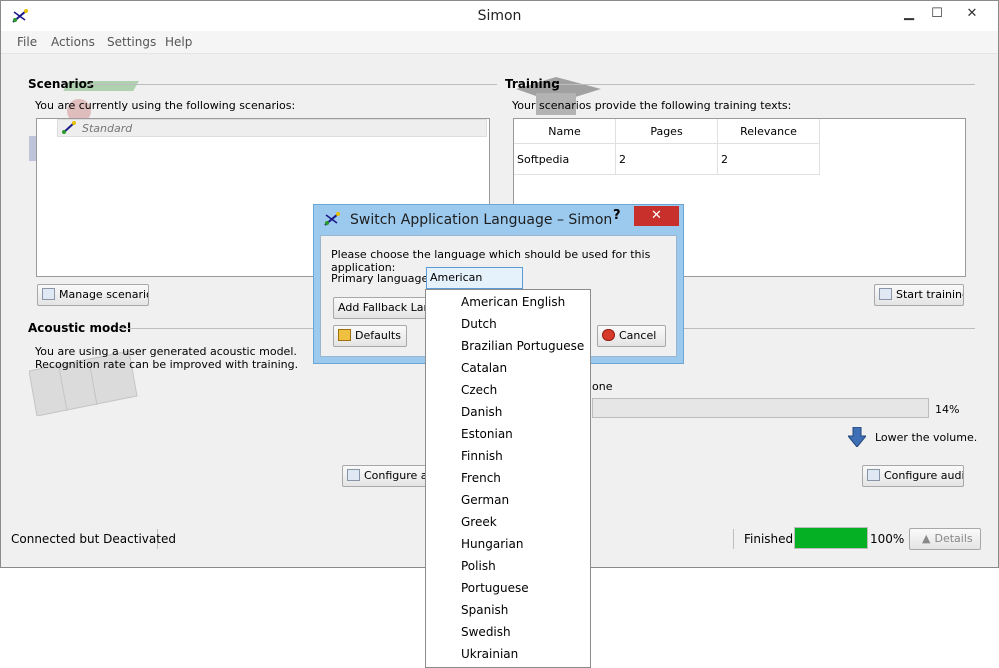  Describe the element at coordinates (666, 131) in the screenshot. I see `column-pages: Pages` at that location.